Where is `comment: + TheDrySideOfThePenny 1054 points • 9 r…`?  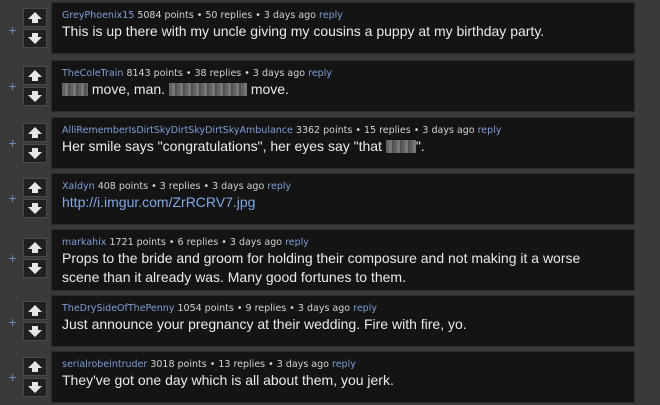 comment: + TheDrySideOfThePenny 1054 points • 9 r… is located at coordinates (330, 321).